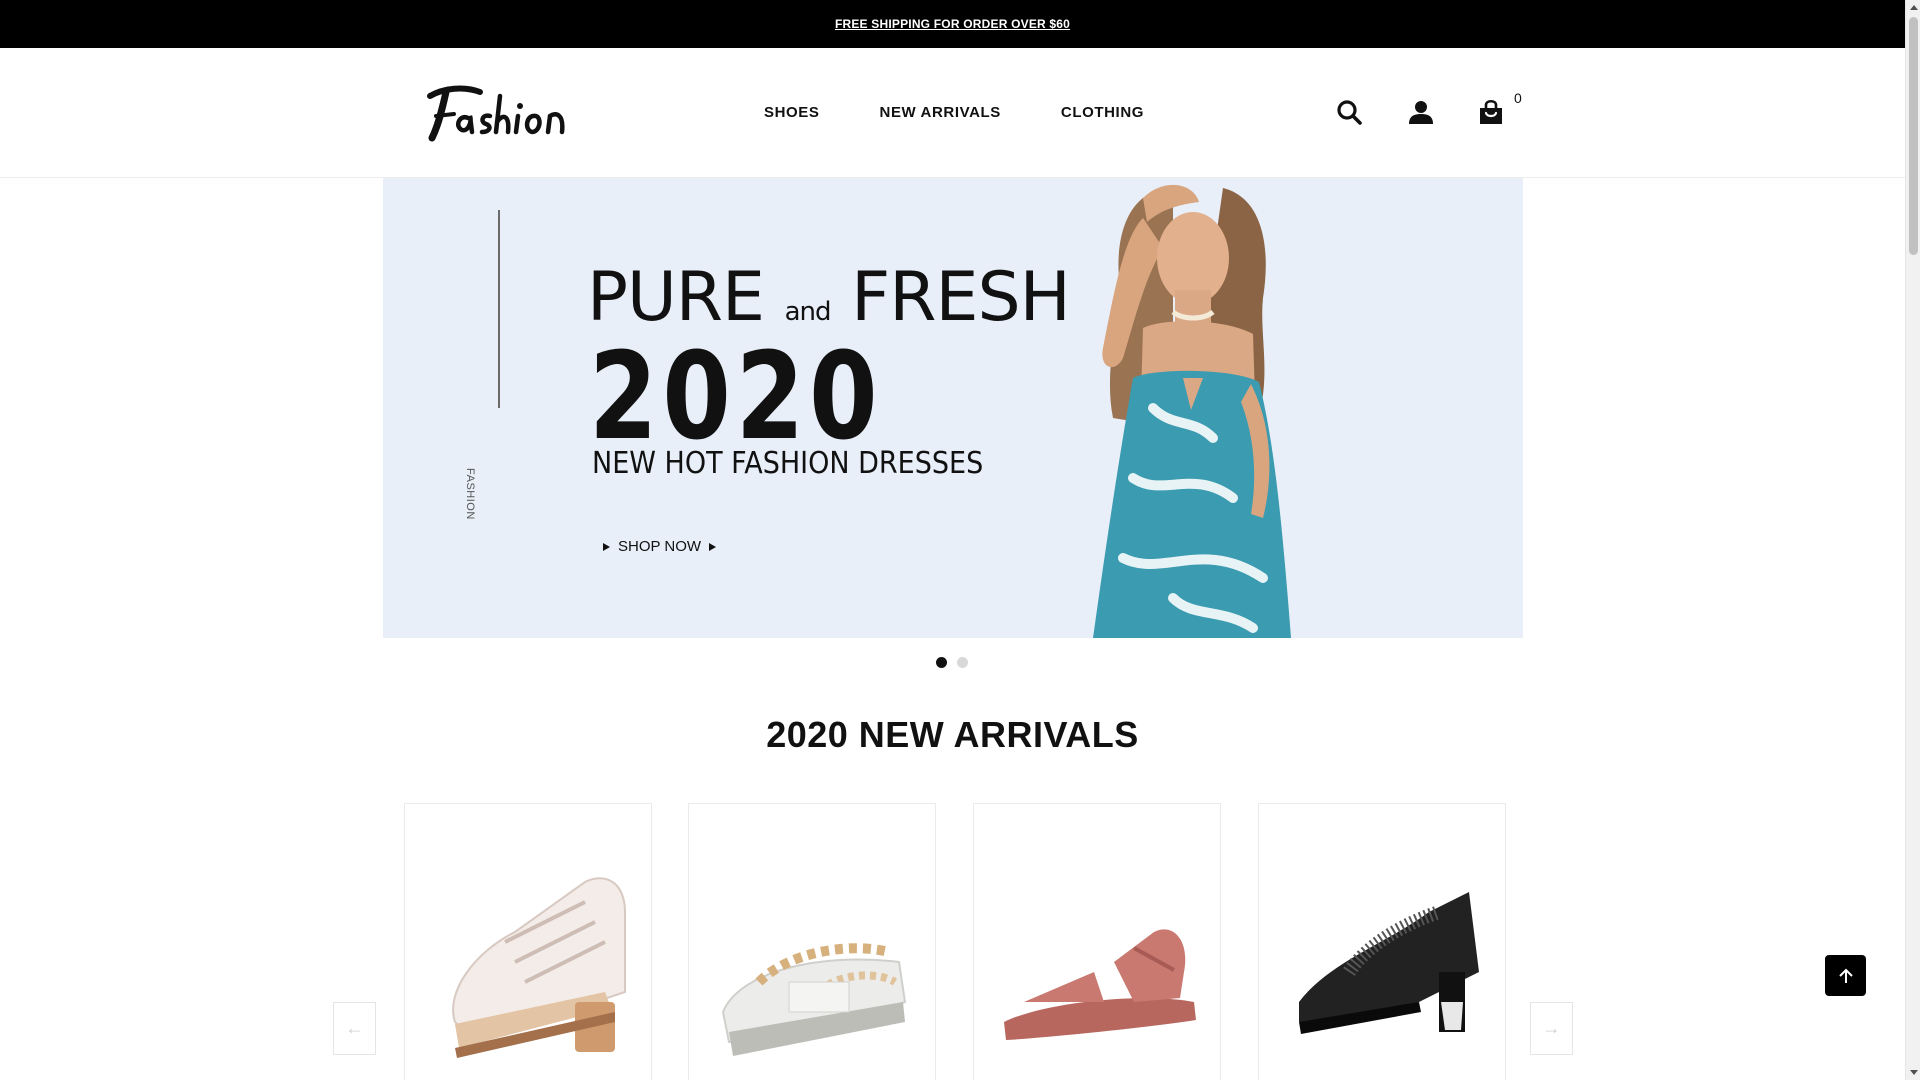 The image size is (1920, 1080). What do you see at coordinates (676, 297) in the screenshot?
I see `hero-title-left: PURE` at bounding box center [676, 297].